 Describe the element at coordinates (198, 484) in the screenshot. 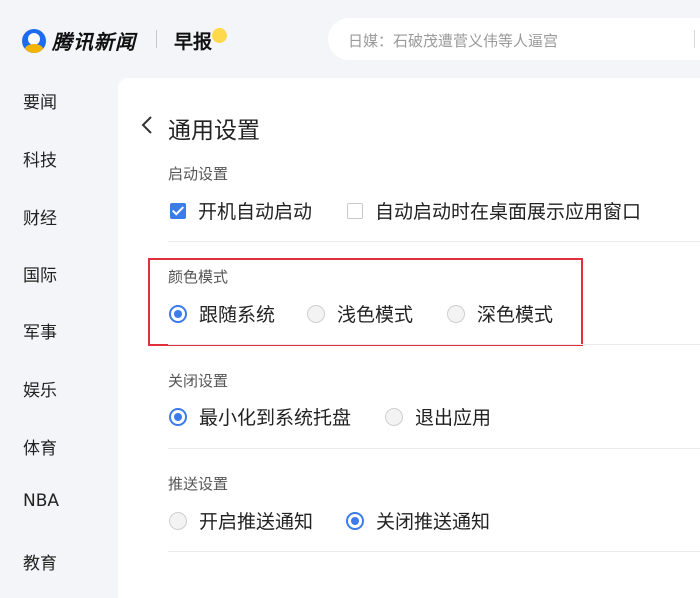

I see `push-section-label: 推送设置` at that location.